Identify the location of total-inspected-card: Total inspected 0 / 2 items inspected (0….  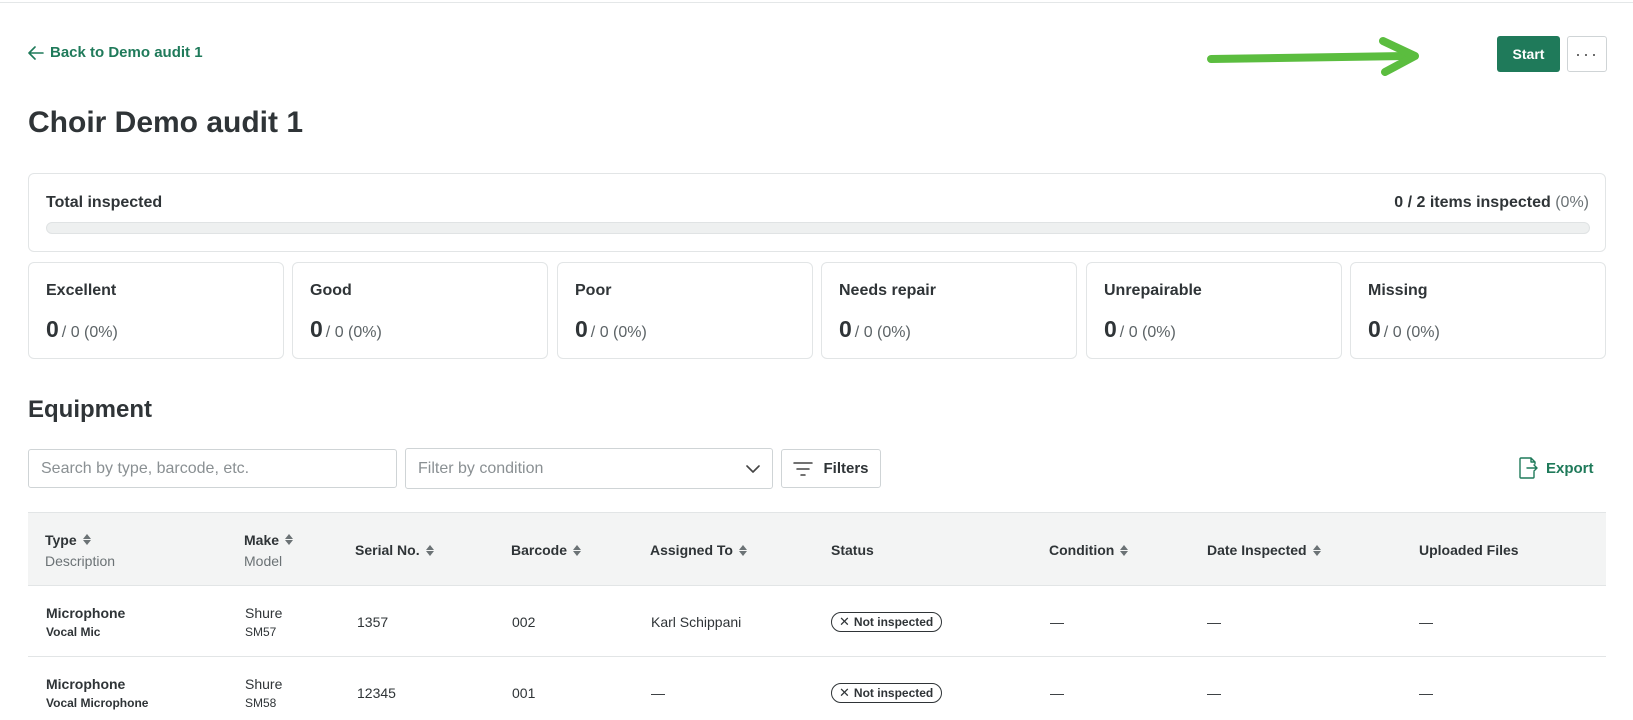
(817, 212).